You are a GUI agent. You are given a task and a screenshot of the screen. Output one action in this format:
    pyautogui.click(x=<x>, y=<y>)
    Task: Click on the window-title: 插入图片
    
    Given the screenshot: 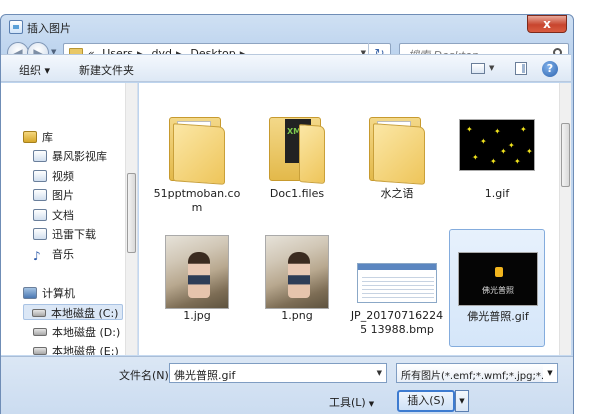 What is the action you would take?
    pyautogui.click(x=49, y=28)
    